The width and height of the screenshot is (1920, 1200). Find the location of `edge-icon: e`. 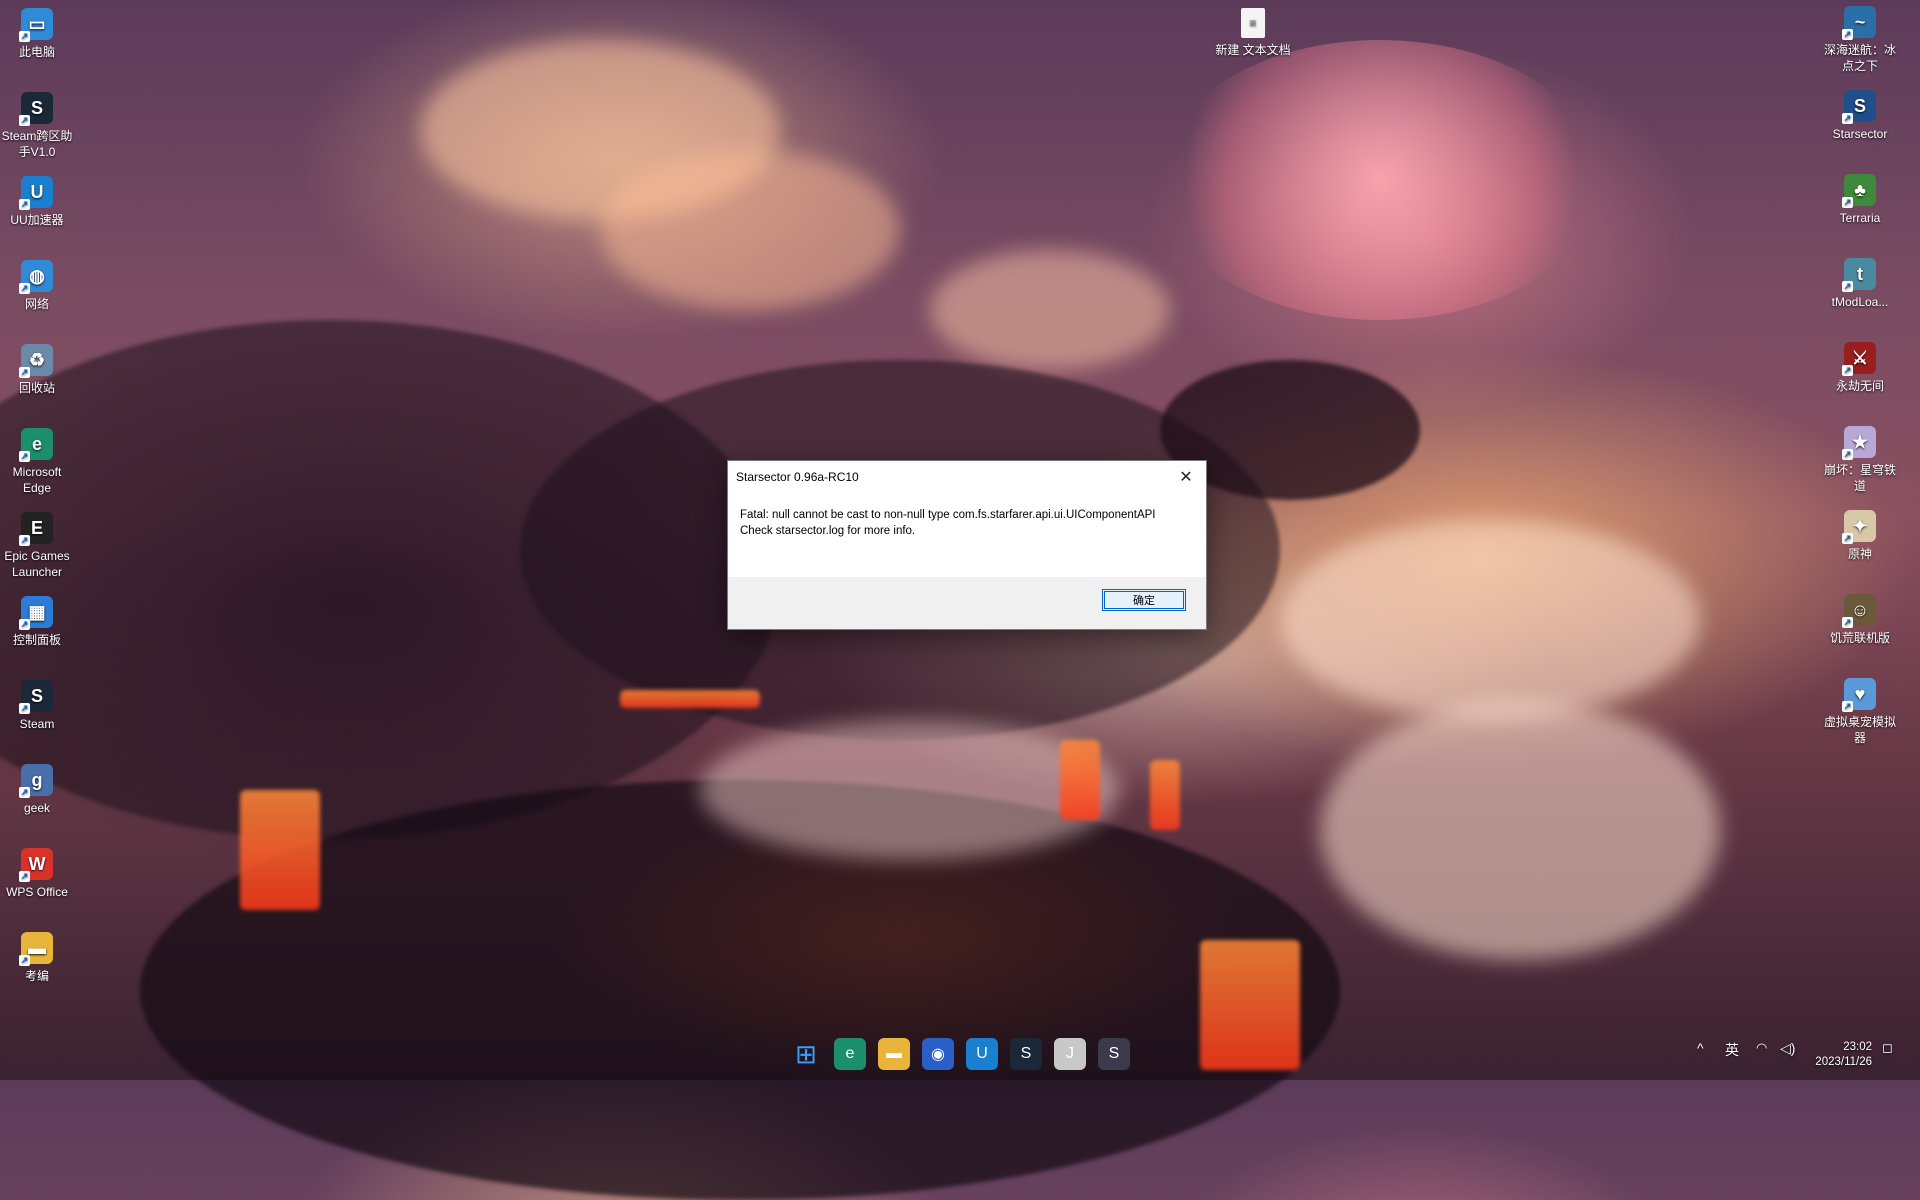

edge-icon: e is located at coordinates (850, 1053).